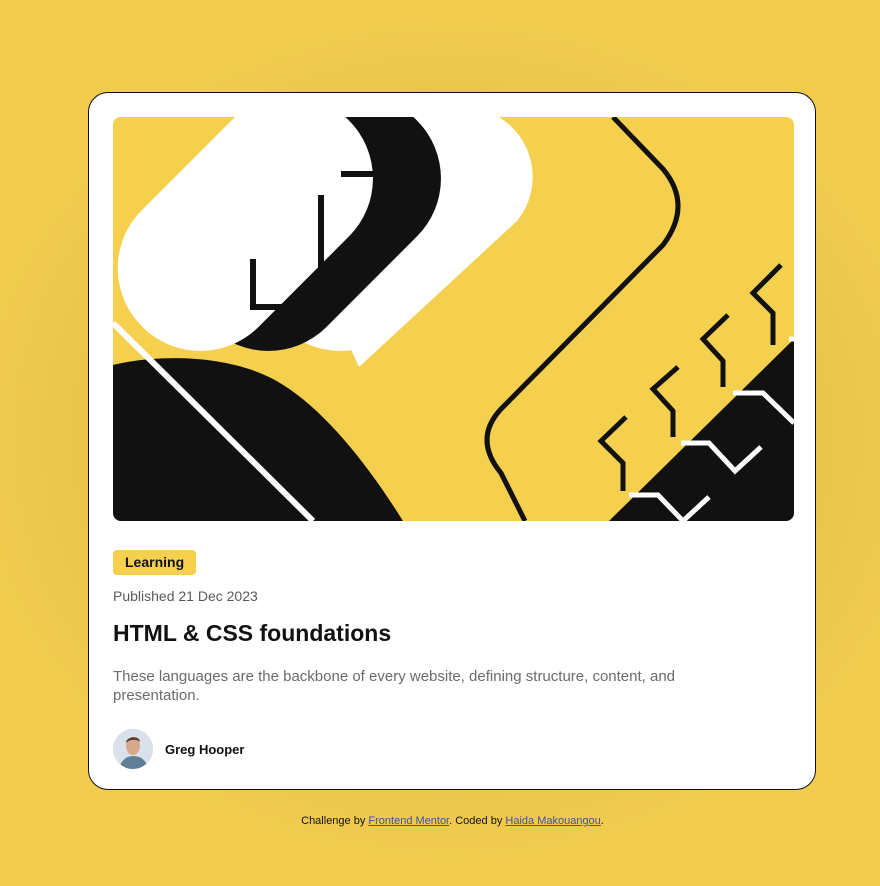  What do you see at coordinates (252, 633) in the screenshot?
I see `card-title: HTML & CSS foundations` at bounding box center [252, 633].